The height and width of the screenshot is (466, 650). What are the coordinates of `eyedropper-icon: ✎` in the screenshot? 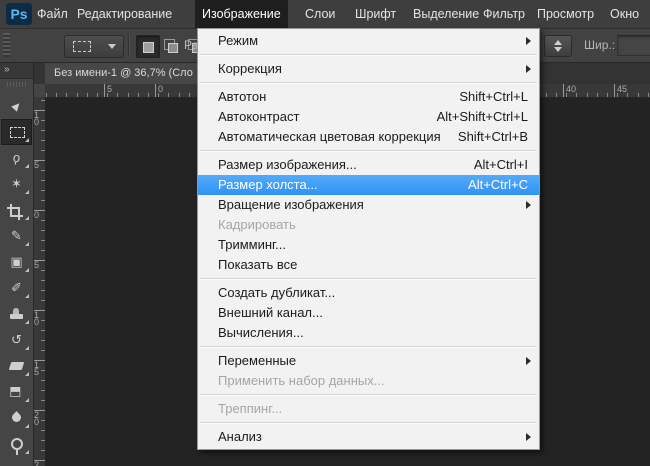 It's located at (16, 235).